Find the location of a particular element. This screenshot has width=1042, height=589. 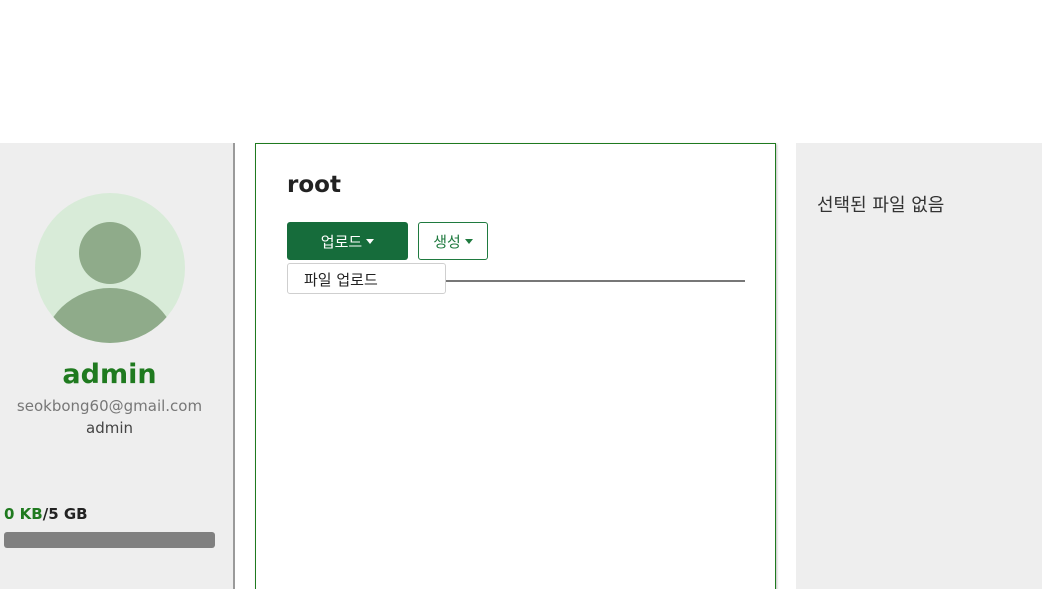

no-selection-text: 선택된 파일 없음 is located at coordinates (881, 205).